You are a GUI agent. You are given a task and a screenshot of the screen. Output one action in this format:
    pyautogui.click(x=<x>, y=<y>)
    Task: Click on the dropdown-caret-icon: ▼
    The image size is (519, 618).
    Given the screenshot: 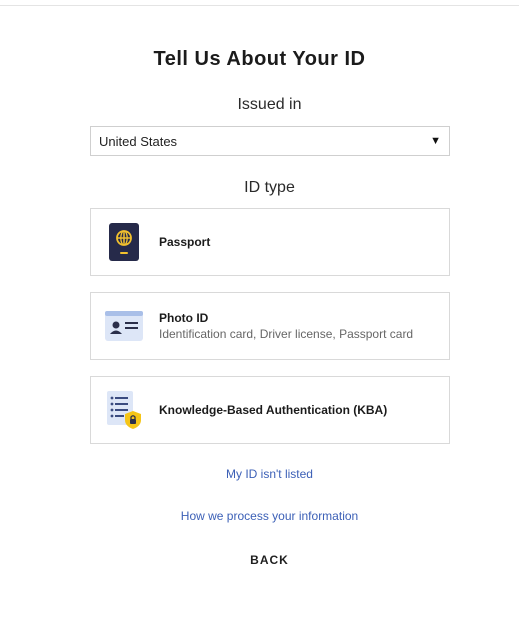 What is the action you would take?
    pyautogui.click(x=435, y=141)
    